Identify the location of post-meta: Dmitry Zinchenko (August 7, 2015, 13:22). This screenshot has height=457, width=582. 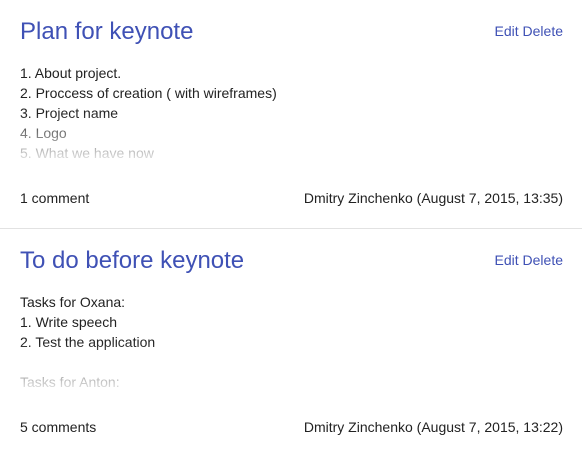
(433, 427).